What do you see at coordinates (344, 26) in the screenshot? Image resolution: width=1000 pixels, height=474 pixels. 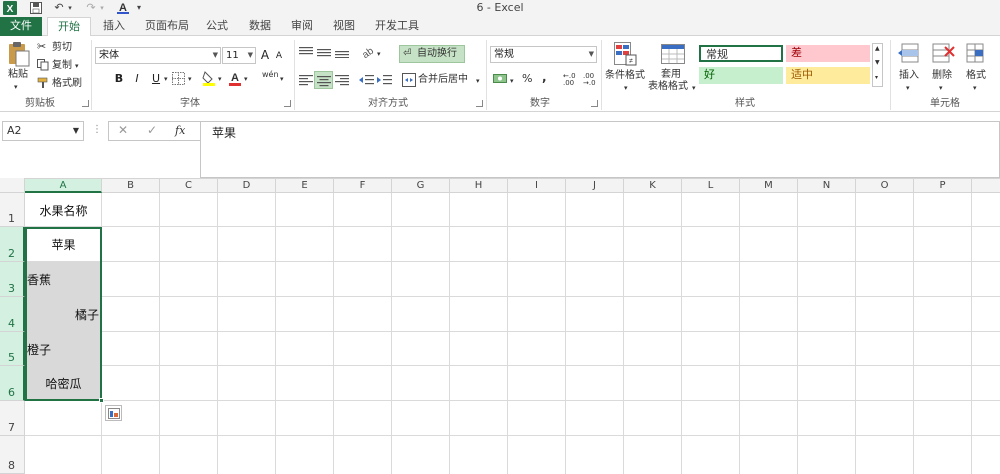 I see `tab-view: 视图` at bounding box center [344, 26].